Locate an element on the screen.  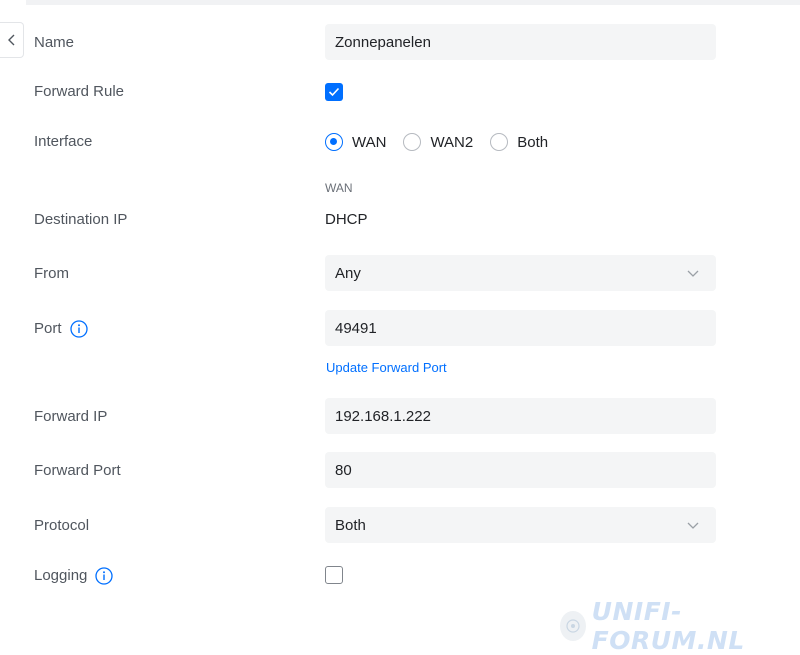
radio-both is located at coordinates (499, 142).